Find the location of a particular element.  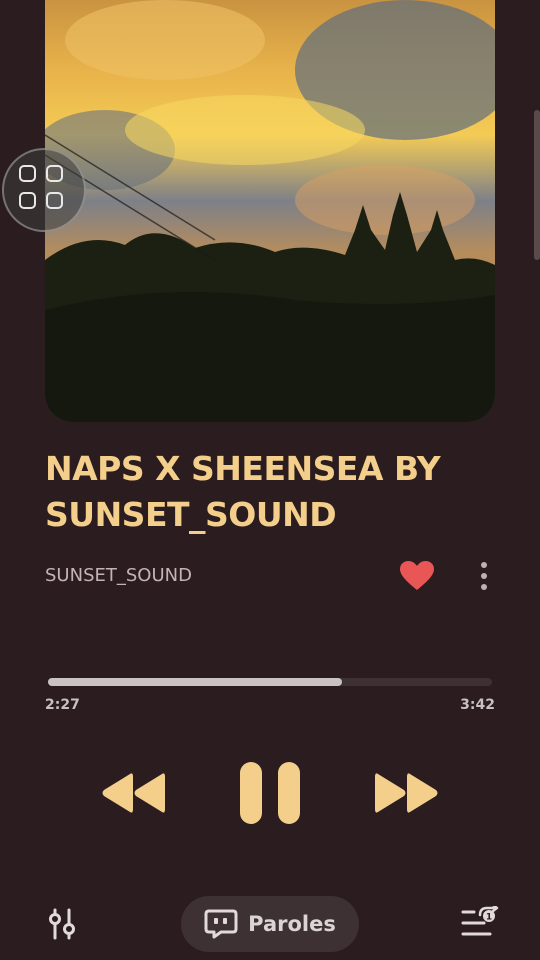

progress-fill is located at coordinates (195, 682).